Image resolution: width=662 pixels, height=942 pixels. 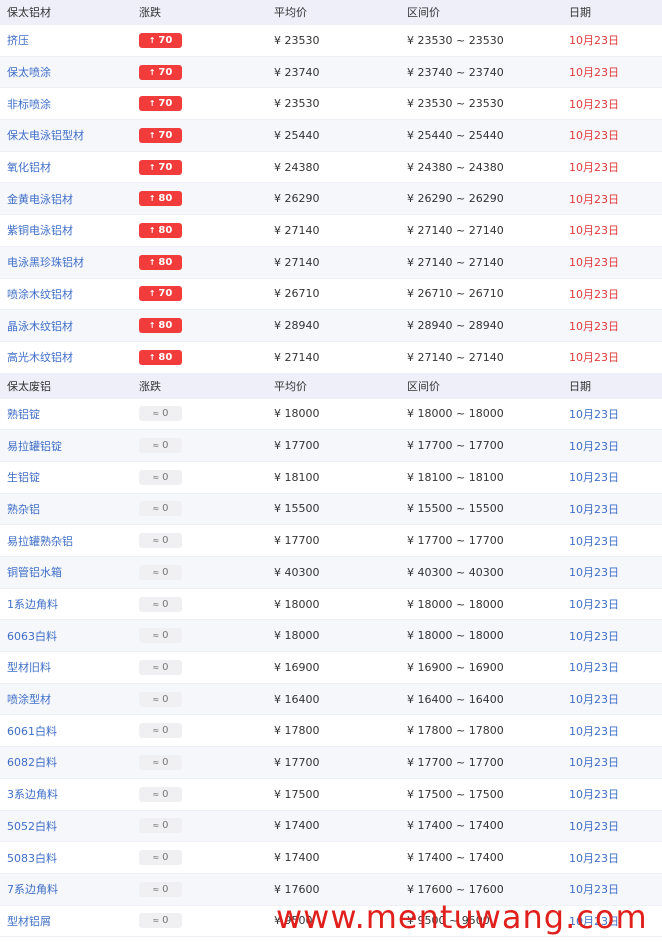 What do you see at coordinates (423, 386) in the screenshot?
I see `header-range: 区间价` at bounding box center [423, 386].